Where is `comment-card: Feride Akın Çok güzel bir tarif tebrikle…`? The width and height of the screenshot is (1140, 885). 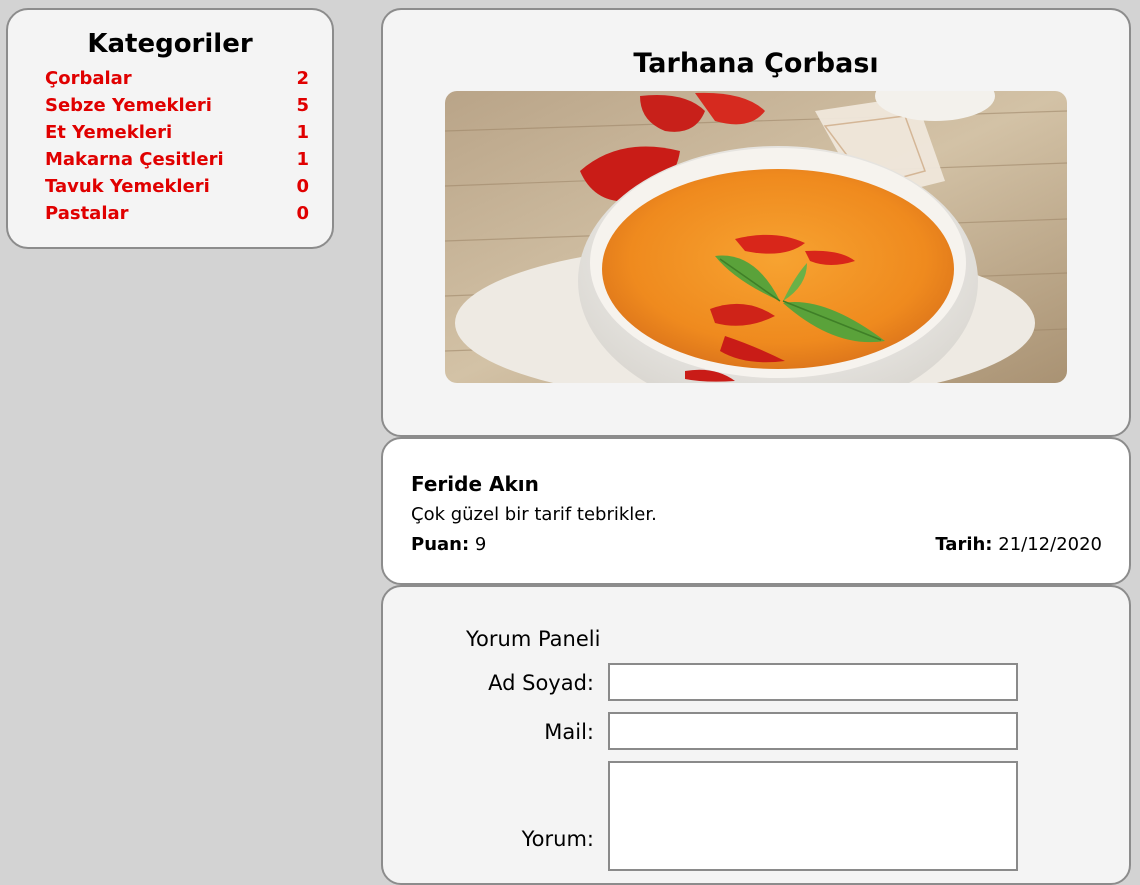
comment-card: Feride Akın Çok güzel bir tarif tebrikle… is located at coordinates (756, 511).